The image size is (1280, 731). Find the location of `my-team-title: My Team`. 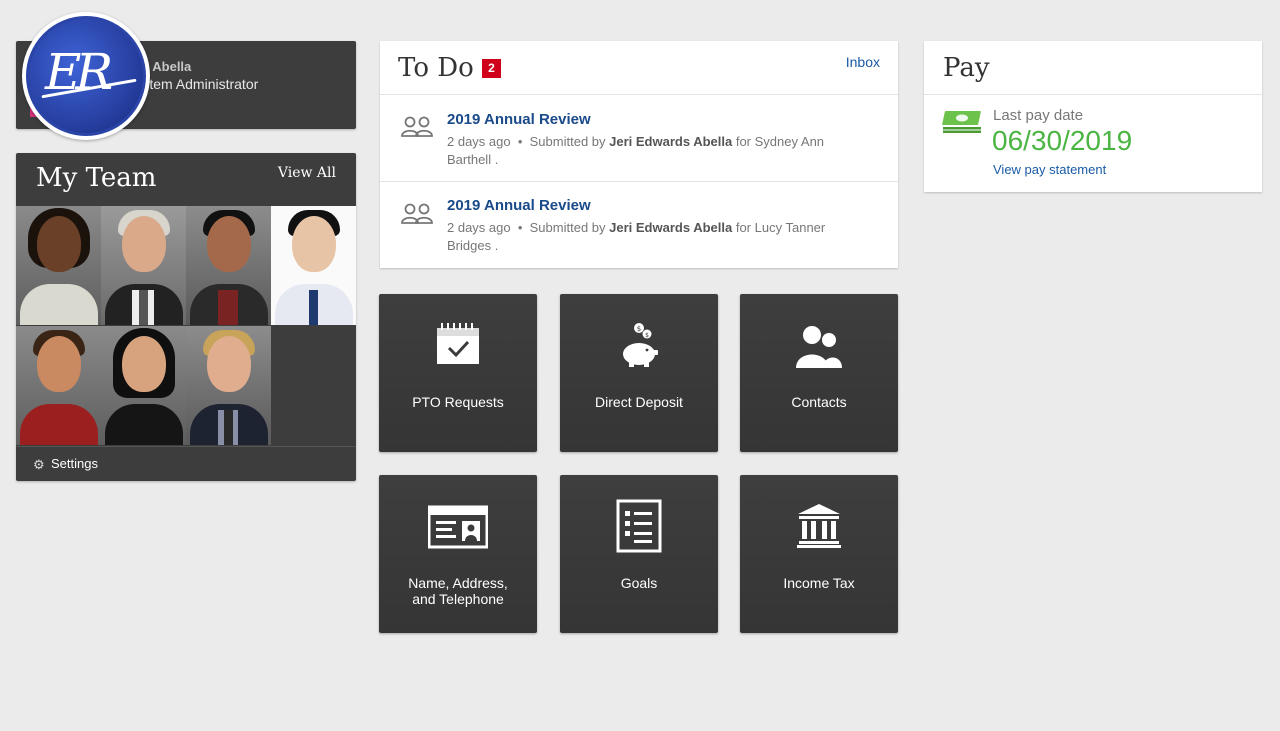

my-team-title: My Team is located at coordinates (96, 178).